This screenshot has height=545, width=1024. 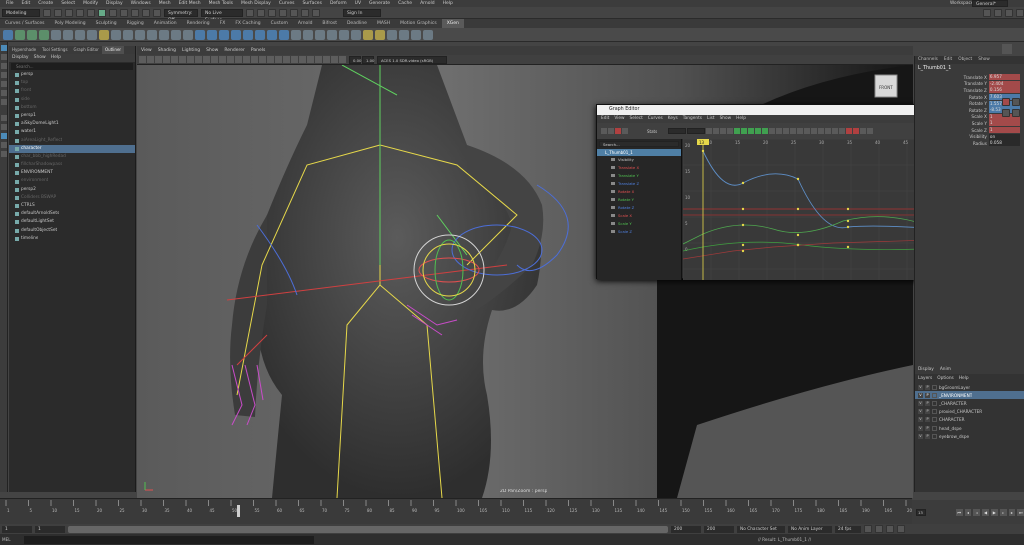 What do you see at coordinates (72, 165) in the screenshot?
I see `outliner-item: fillcharShadowpass` at bounding box center [72, 165].